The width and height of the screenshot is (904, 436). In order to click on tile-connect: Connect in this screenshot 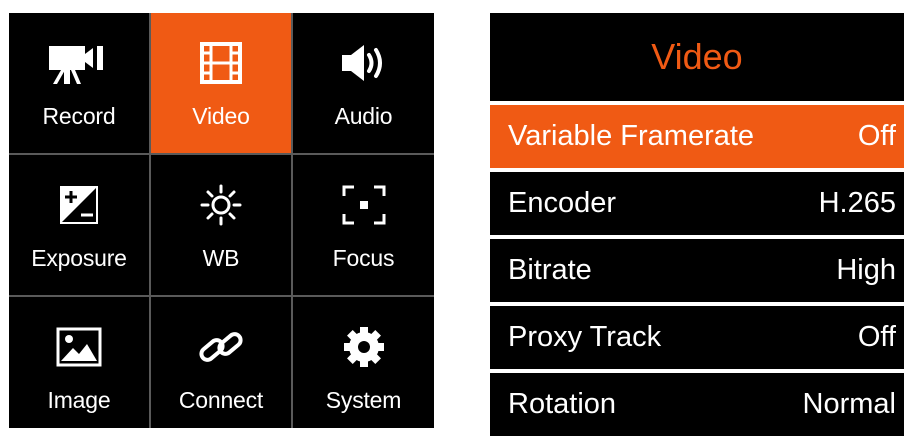, I will do `click(221, 362)`.